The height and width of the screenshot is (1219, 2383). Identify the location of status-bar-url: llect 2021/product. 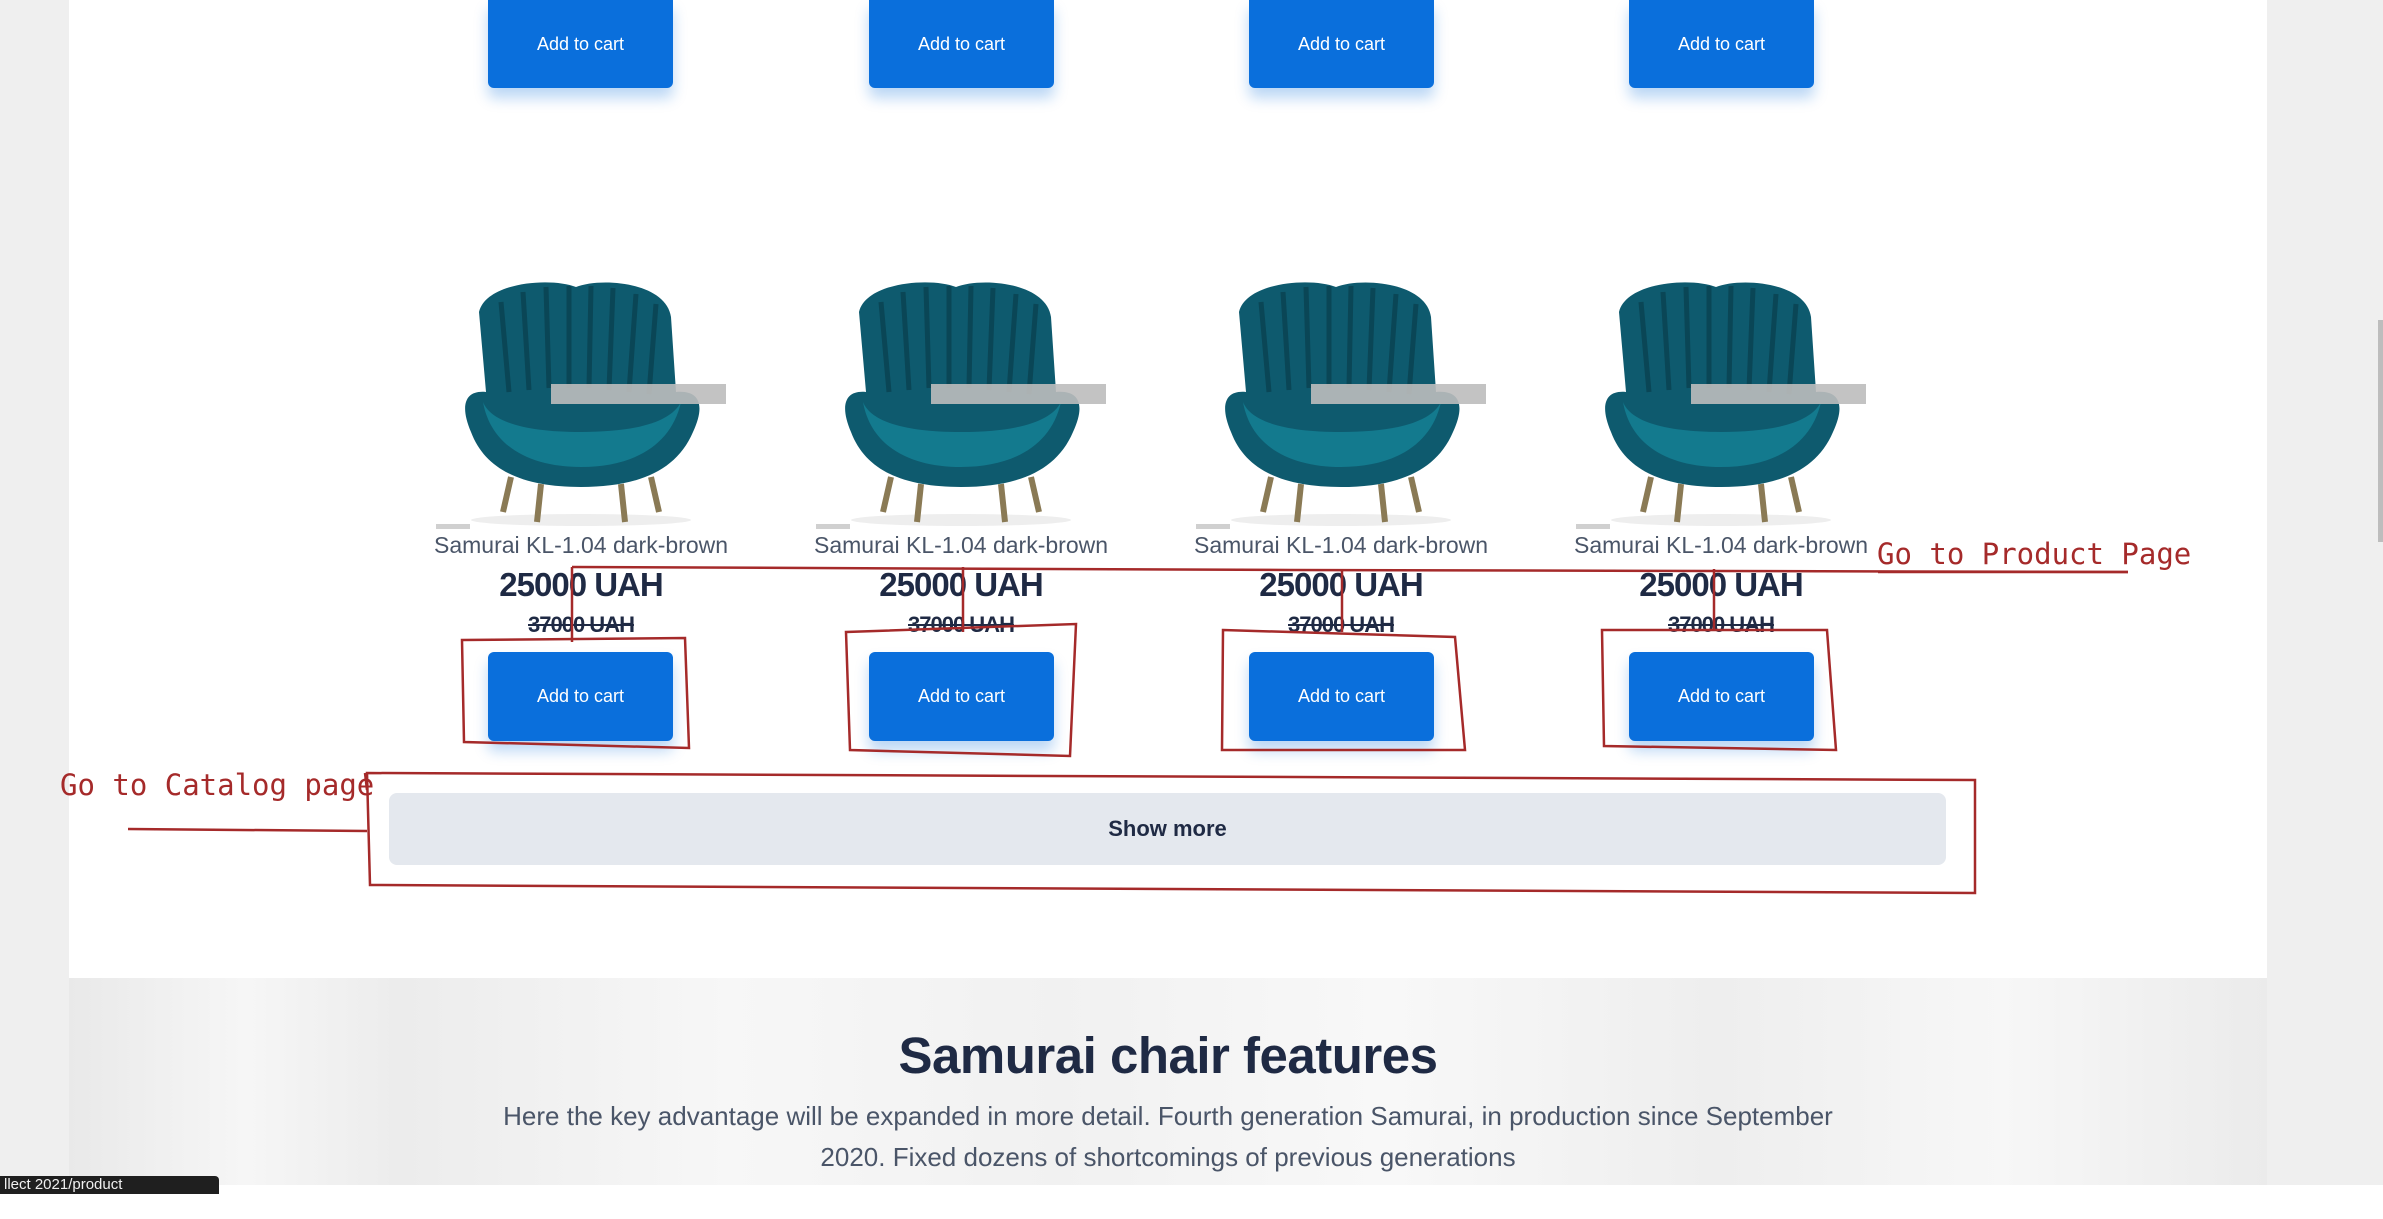
(109, 1185).